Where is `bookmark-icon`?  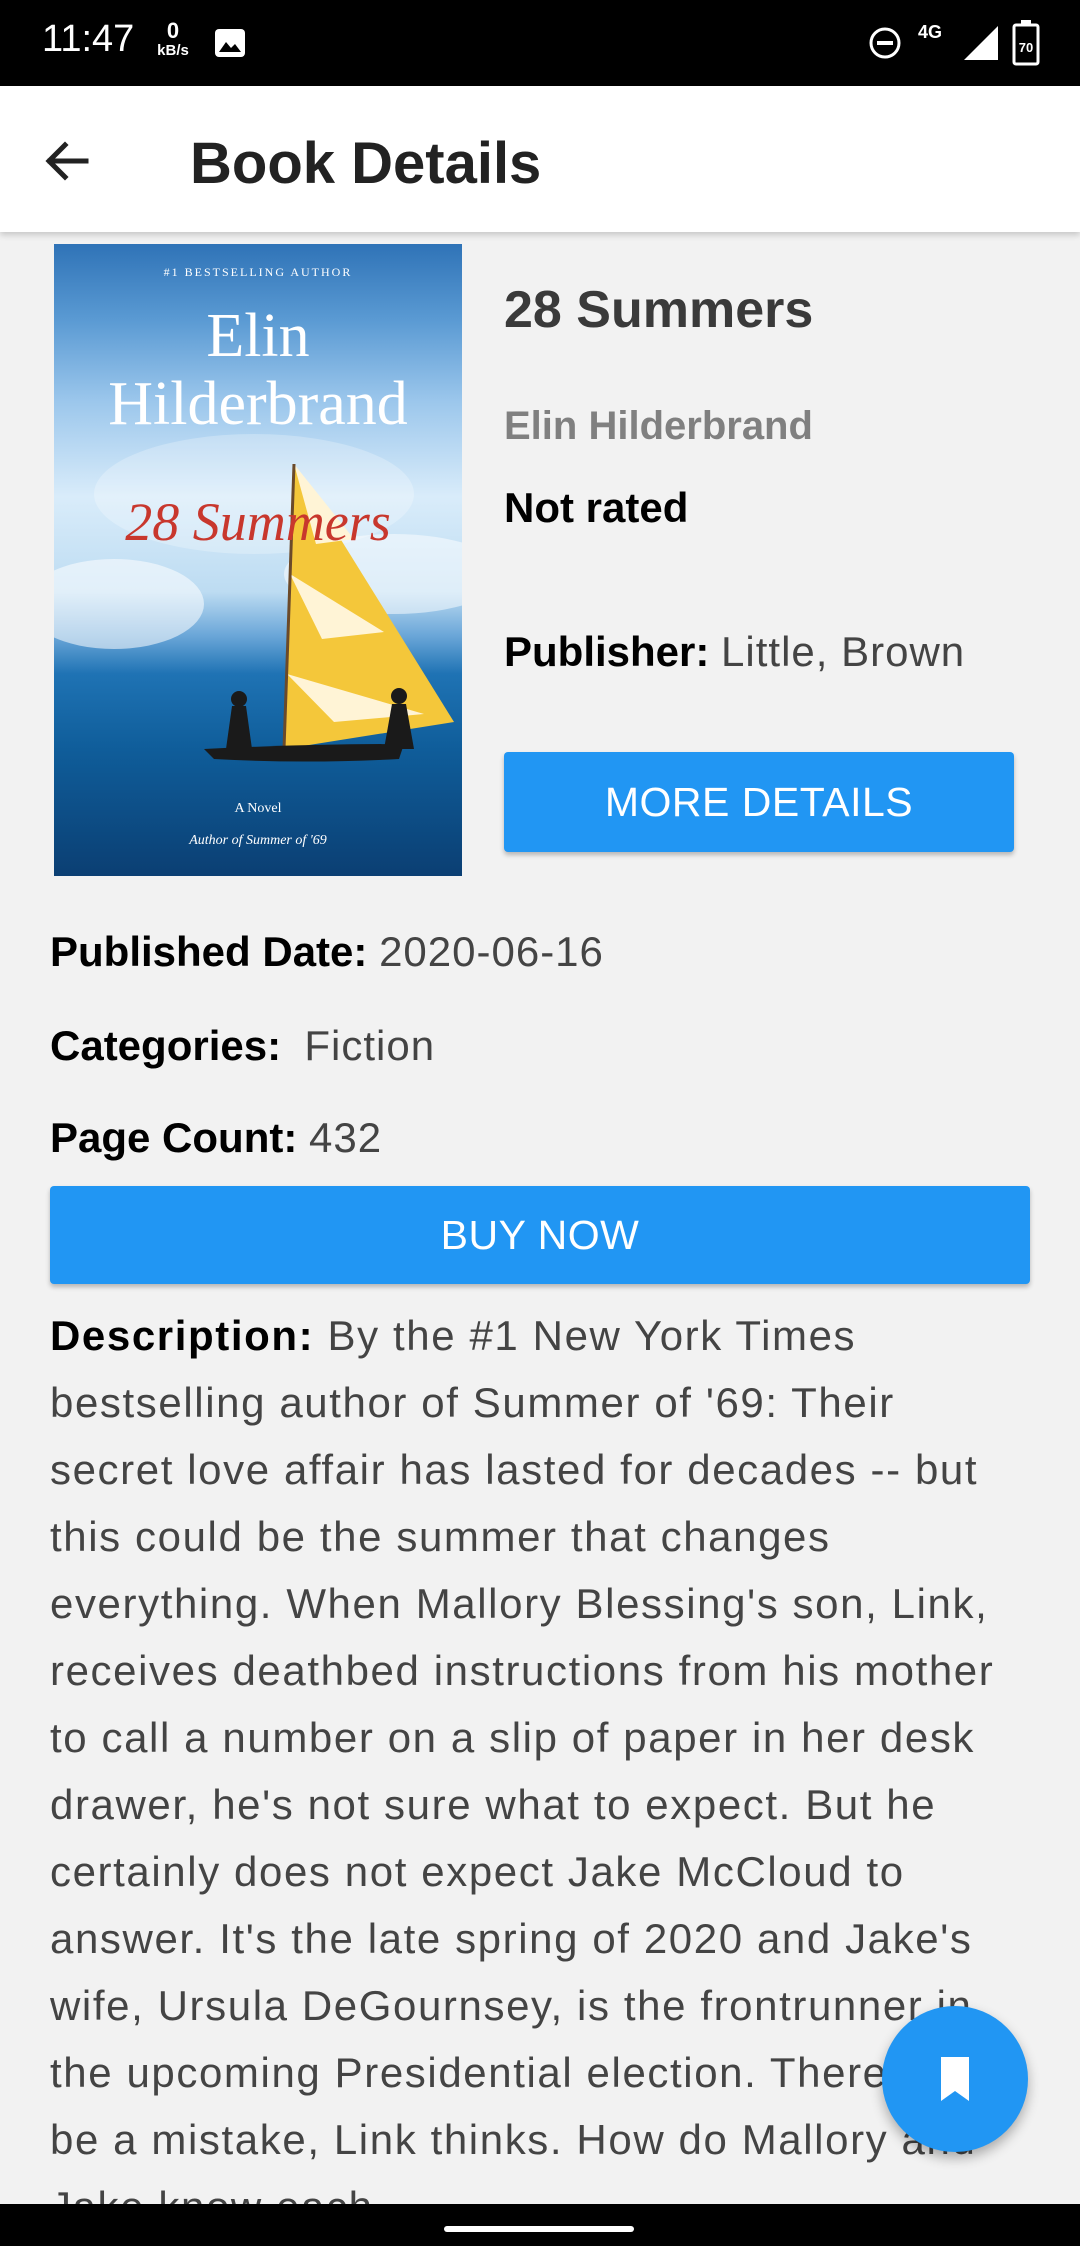 bookmark-icon is located at coordinates (955, 2079).